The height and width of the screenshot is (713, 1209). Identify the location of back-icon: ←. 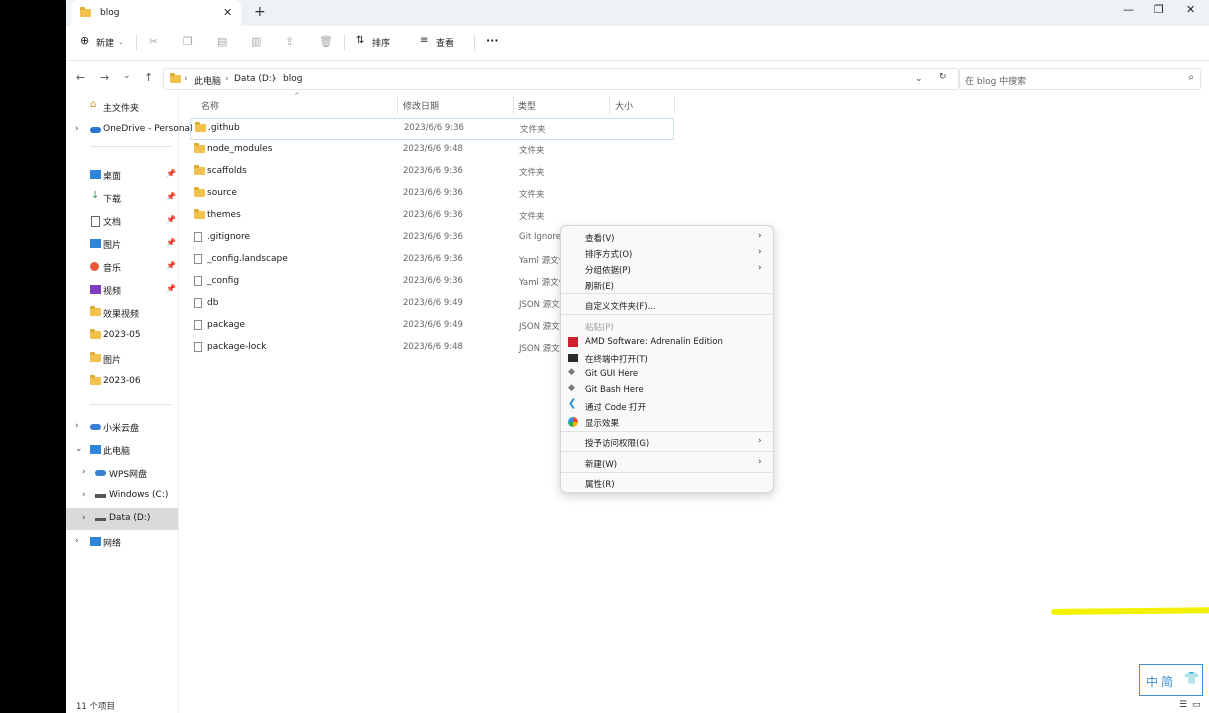
(80, 77).